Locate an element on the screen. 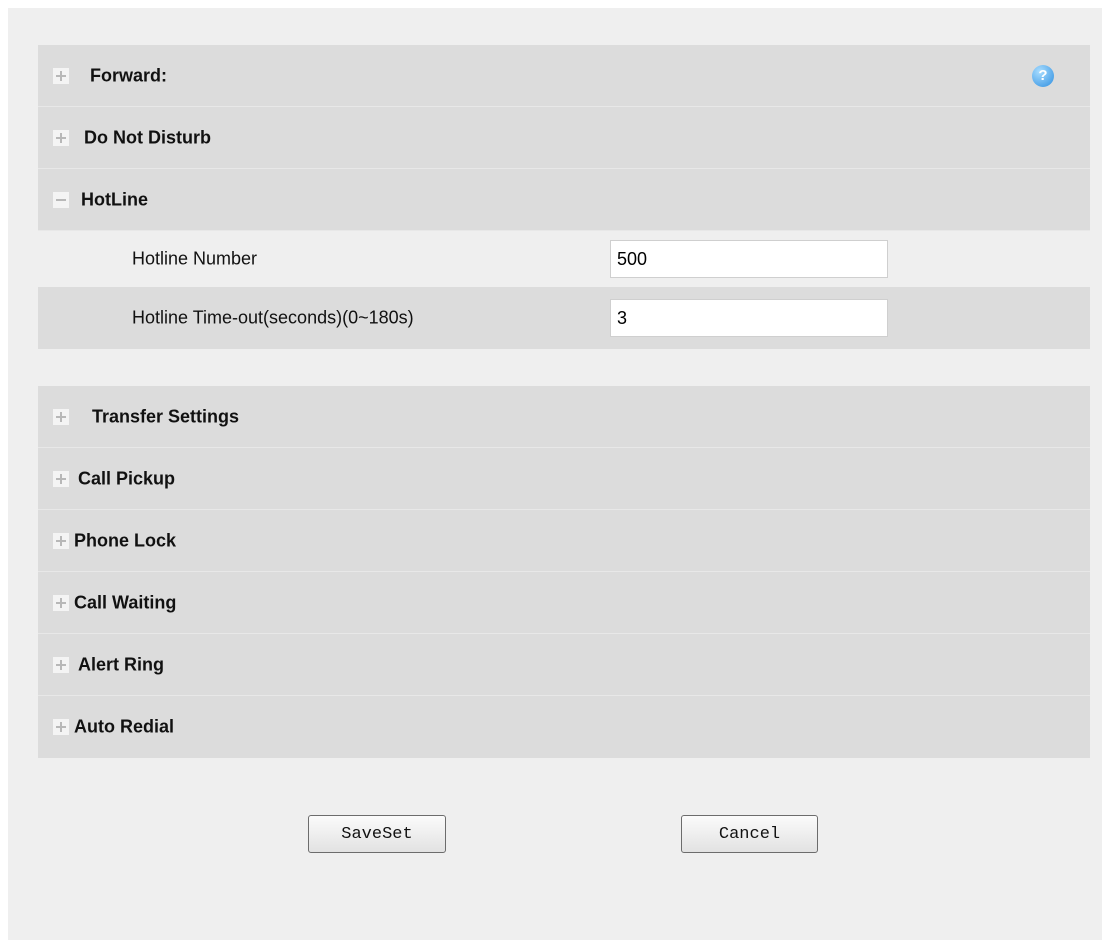 Image resolution: width=1102 pixels, height=940 pixels. section-call-waiting-label: Call Waiting is located at coordinates (125, 602).